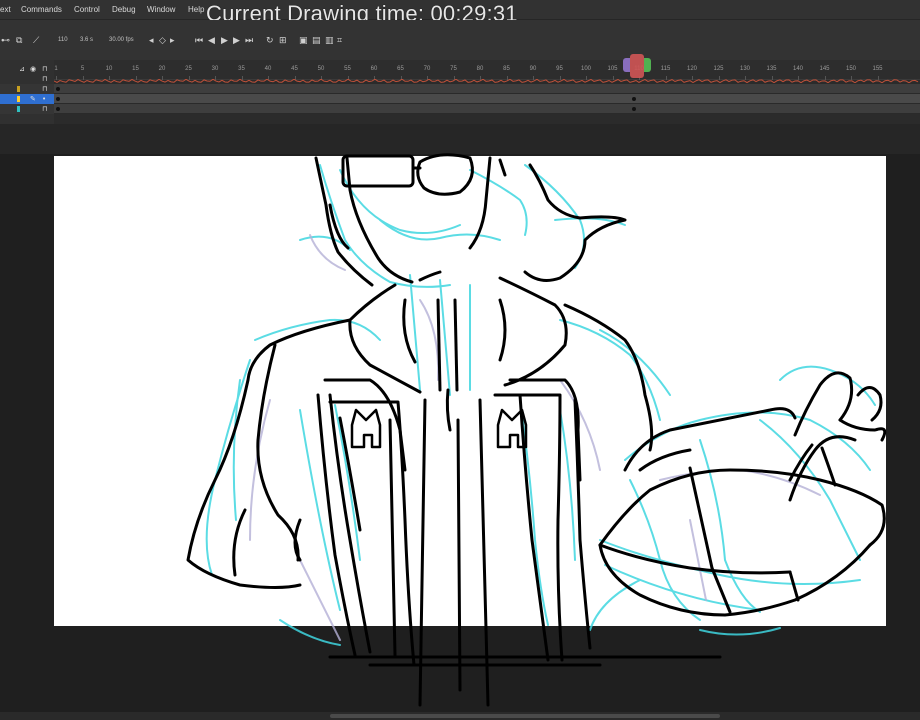  What do you see at coordinates (824, 69) in the screenshot?
I see `ruler-label: 145` at bounding box center [824, 69].